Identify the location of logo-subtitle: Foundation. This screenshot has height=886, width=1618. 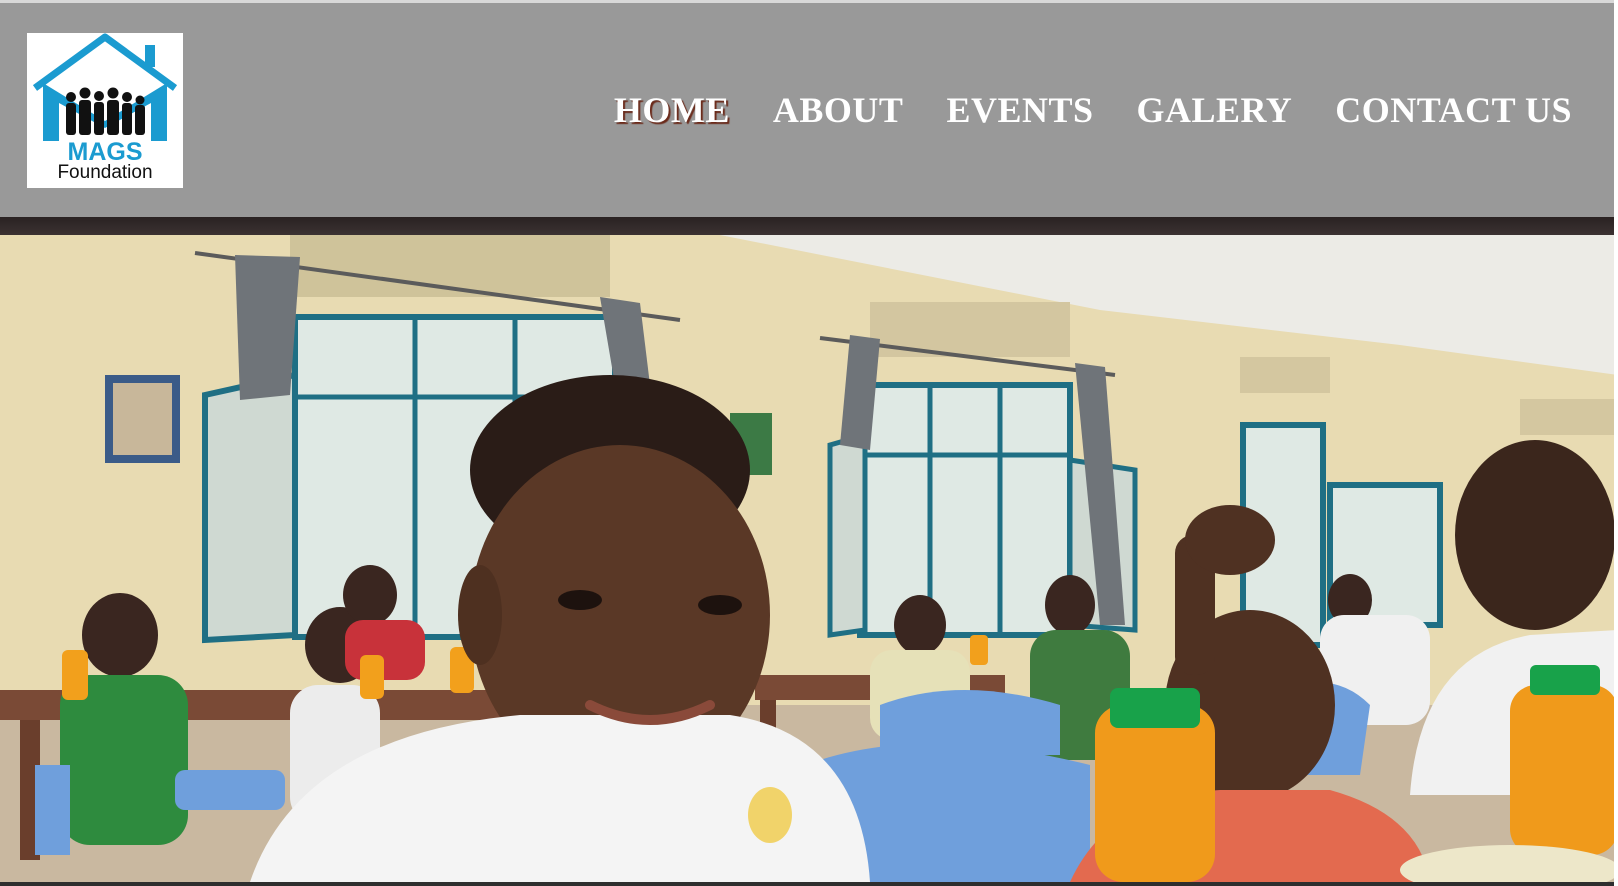
(105, 172).